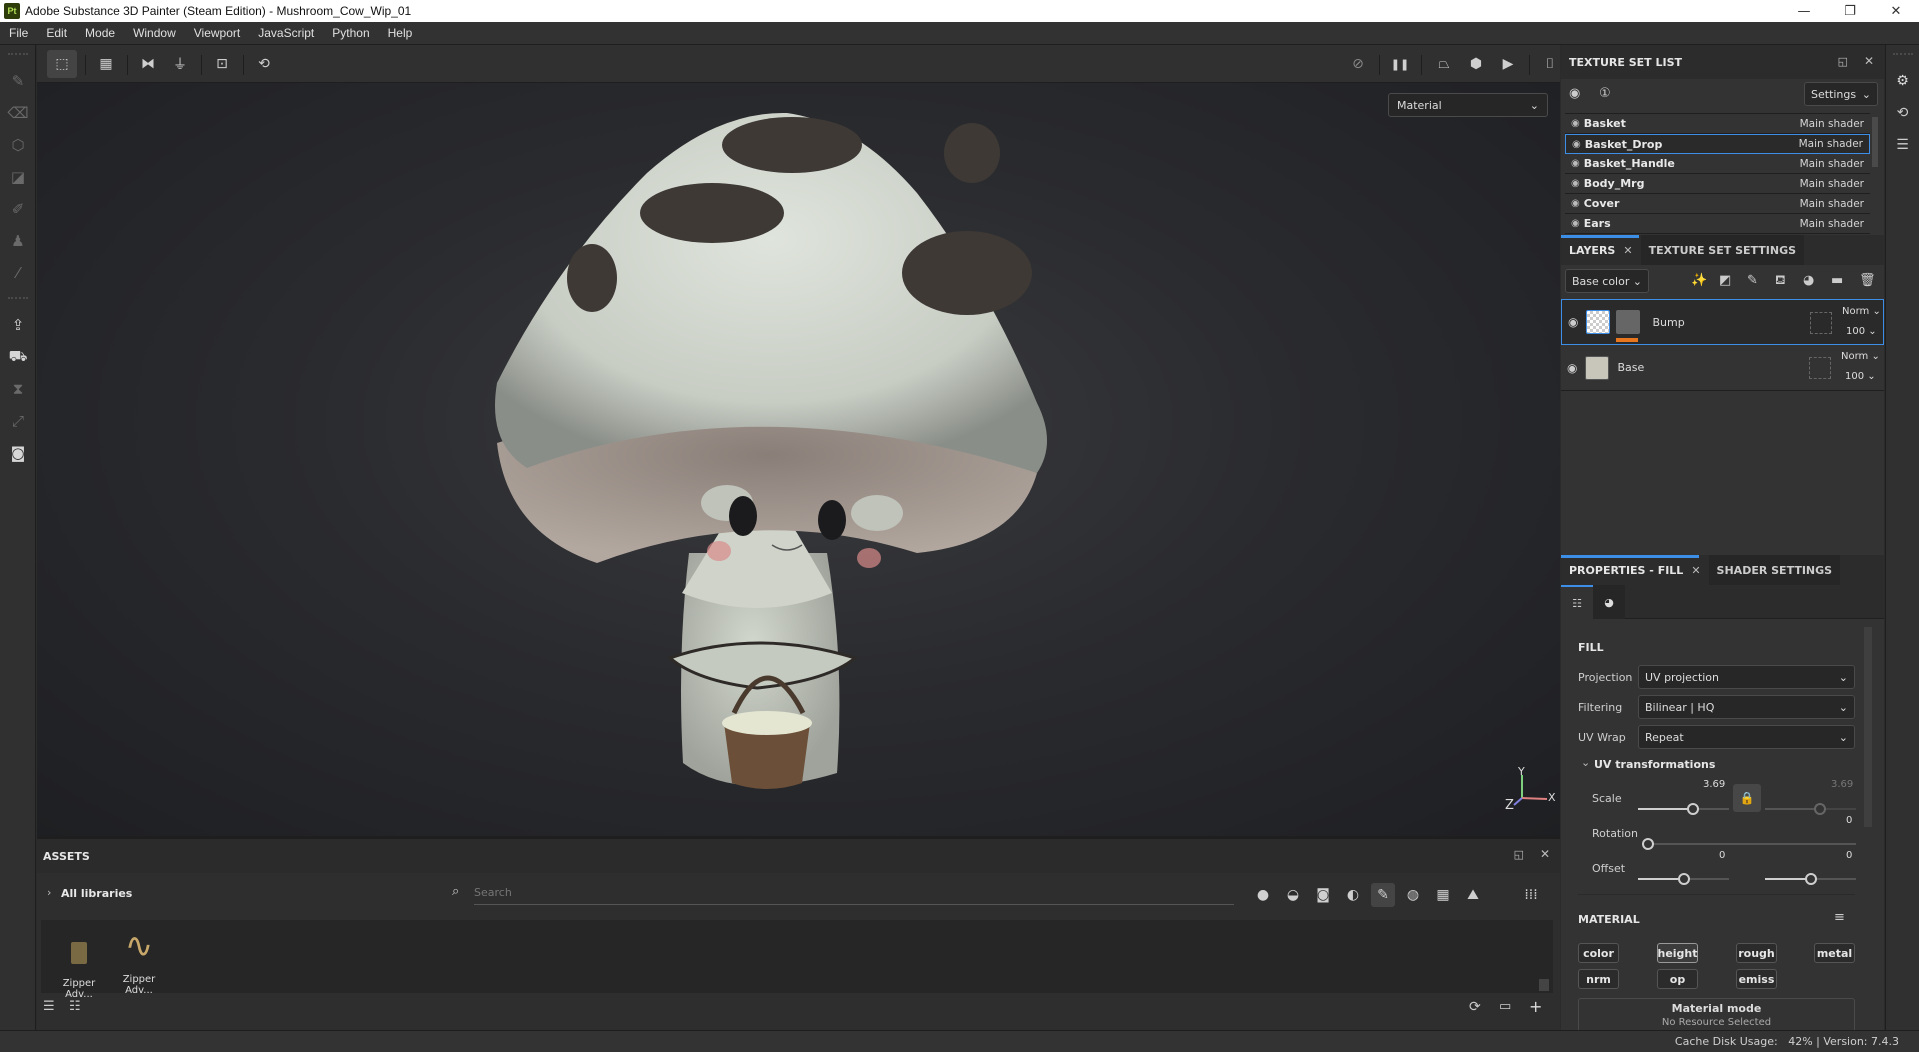 The width and height of the screenshot is (1919, 1052). I want to click on channel-chip-metal: metal, so click(1834, 953).